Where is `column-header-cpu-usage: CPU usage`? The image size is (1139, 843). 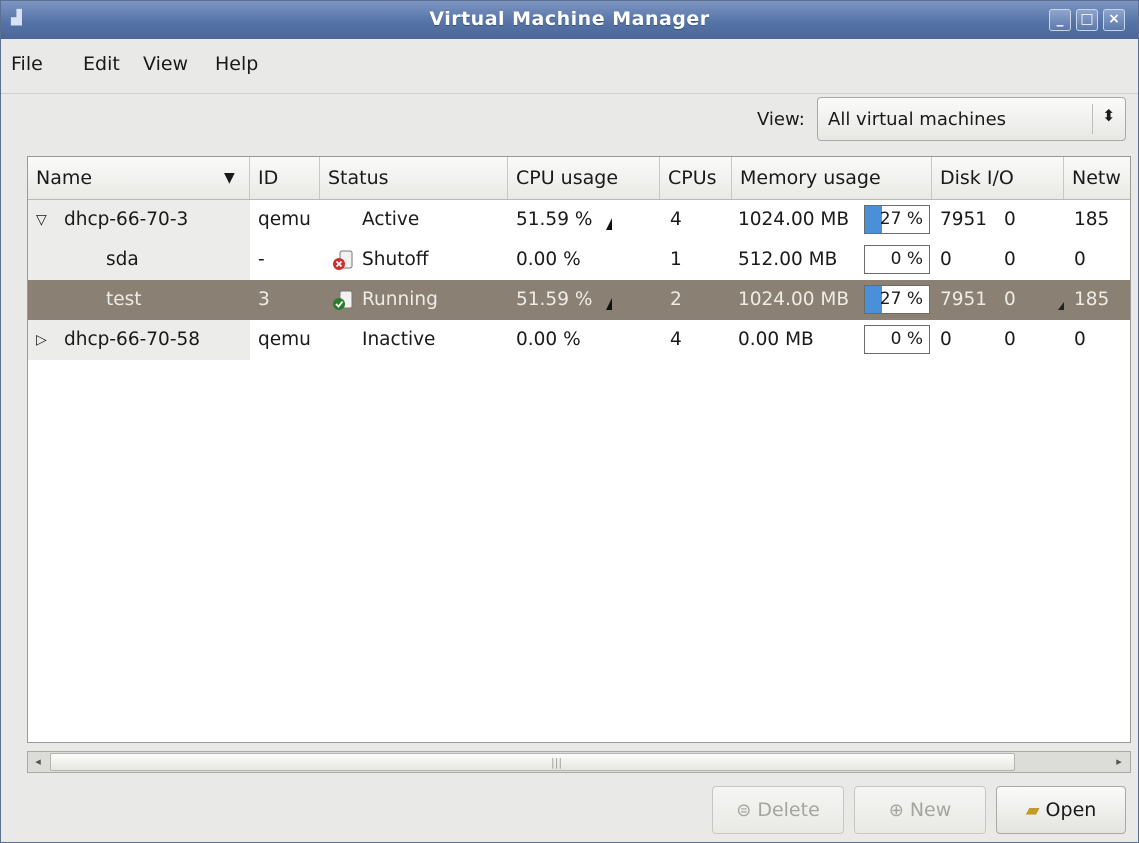
column-header-cpu-usage: CPU usage is located at coordinates (584, 178).